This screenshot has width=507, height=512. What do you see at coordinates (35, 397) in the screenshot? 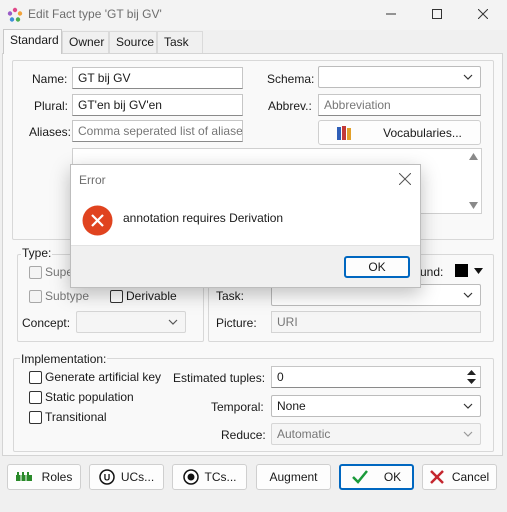
I see `static-population-checkbox` at bounding box center [35, 397].